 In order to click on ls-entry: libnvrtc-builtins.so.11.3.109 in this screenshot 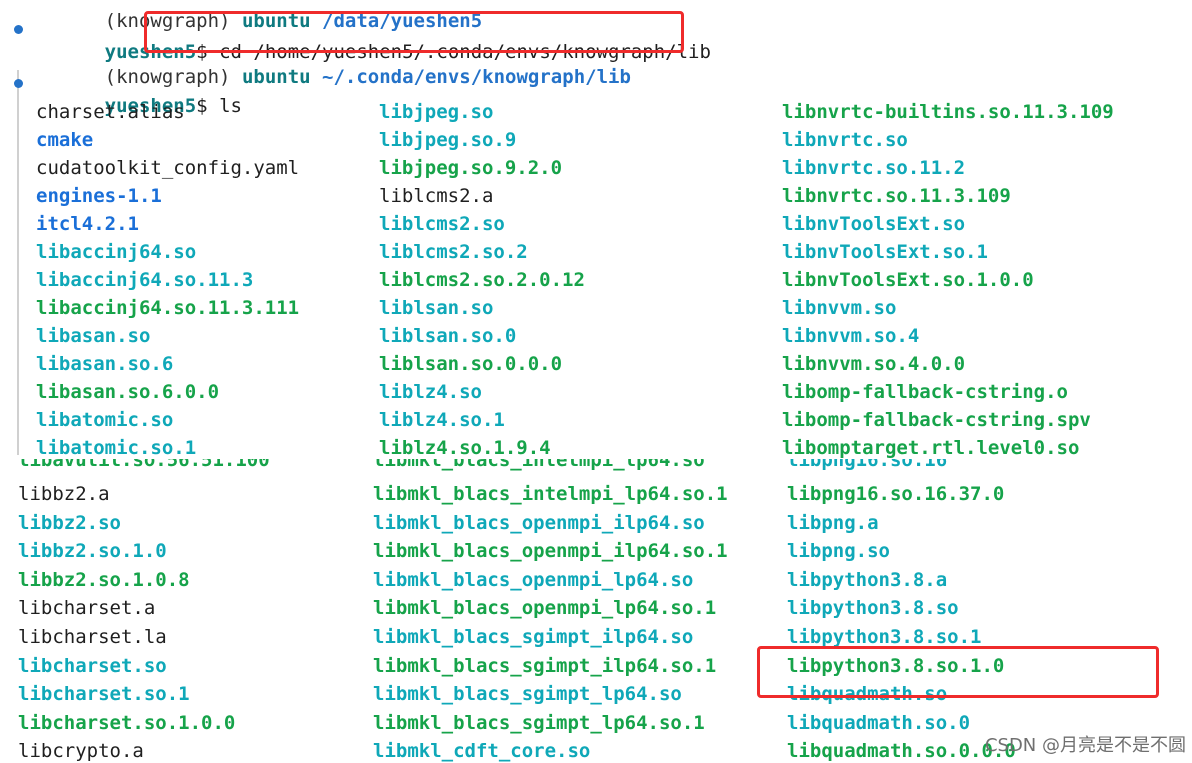, I will do `click(948, 112)`.